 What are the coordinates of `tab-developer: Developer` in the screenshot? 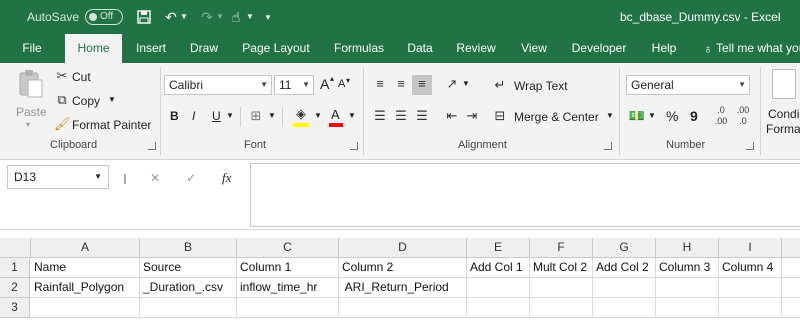 It's located at (599, 48).